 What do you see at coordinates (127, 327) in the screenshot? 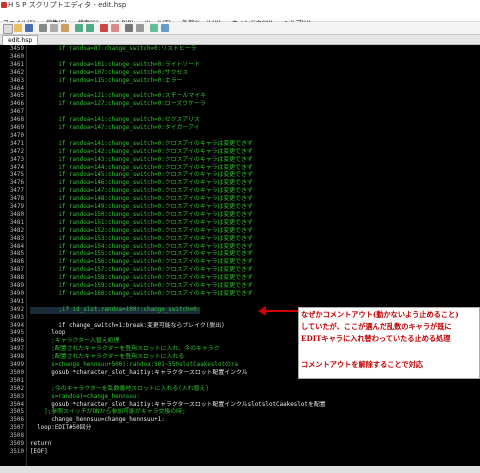
I see `code-line: if change_switch=1:break:変更可能ならブレイク(脱出)` at bounding box center [127, 327].